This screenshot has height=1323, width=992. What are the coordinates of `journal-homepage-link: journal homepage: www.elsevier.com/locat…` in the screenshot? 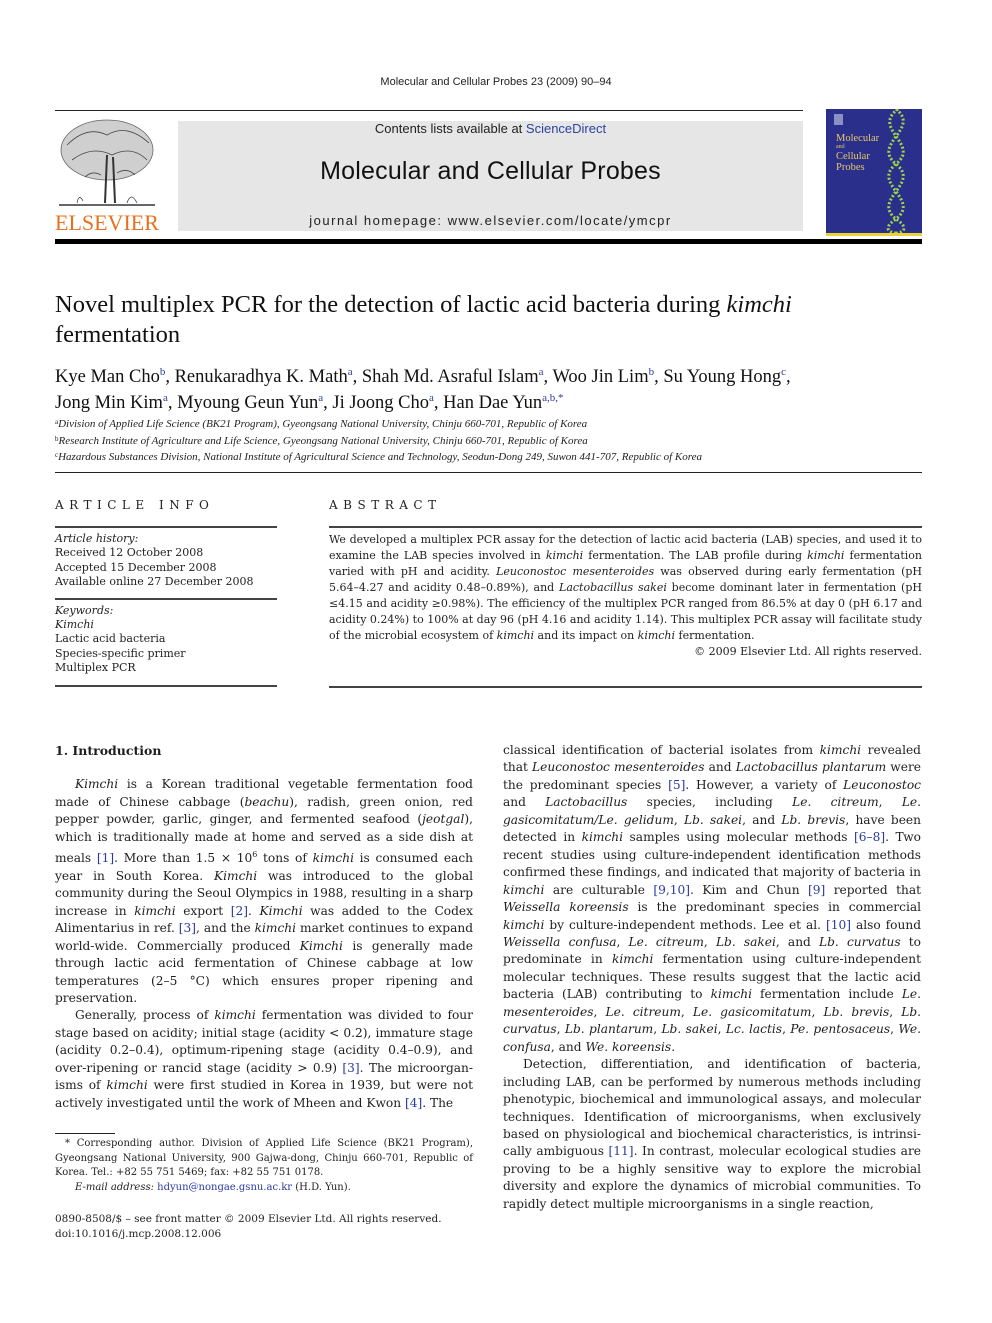 It's located at (490, 220).